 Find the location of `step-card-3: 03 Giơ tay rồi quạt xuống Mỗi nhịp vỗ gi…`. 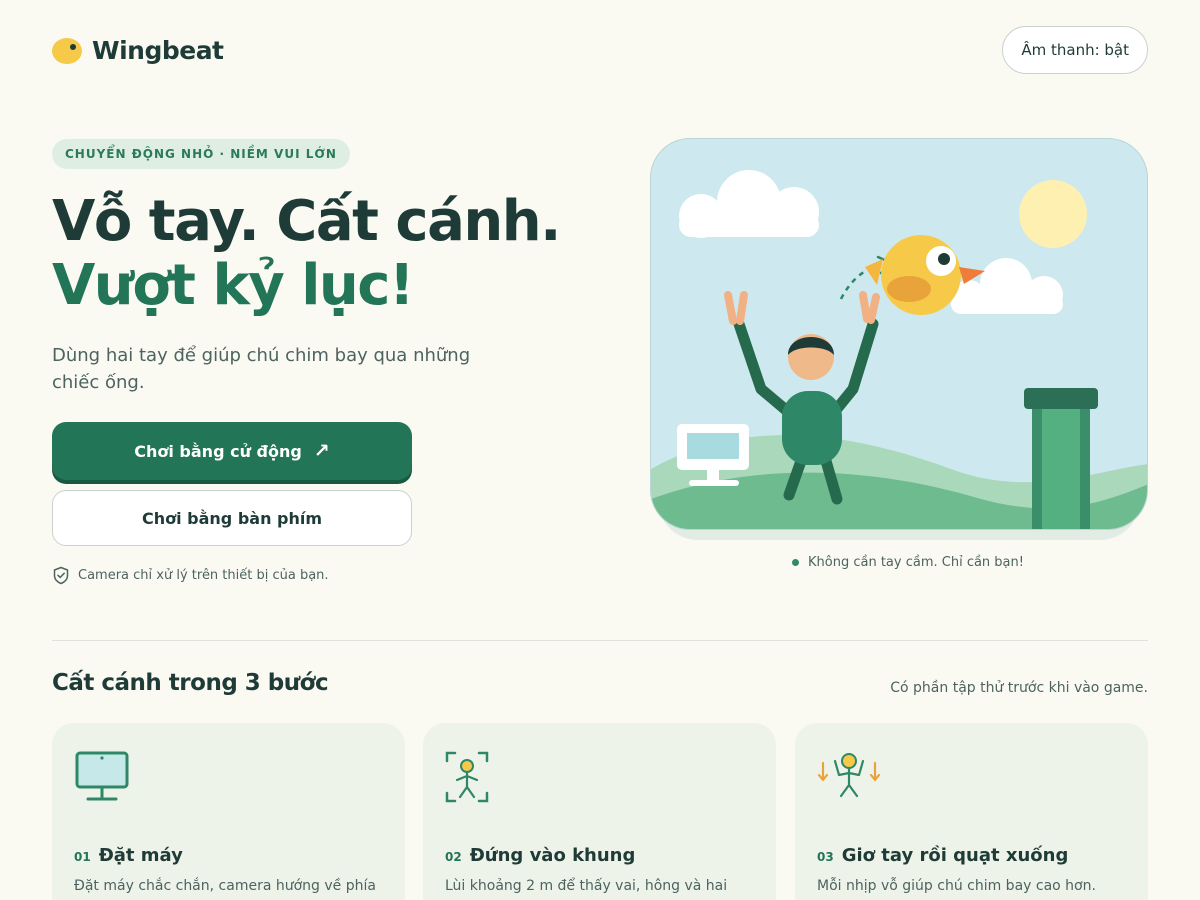

step-card-3: 03 Giơ tay rồi quạt xuống Mỗi nhịp vỗ gi… is located at coordinates (971, 811).